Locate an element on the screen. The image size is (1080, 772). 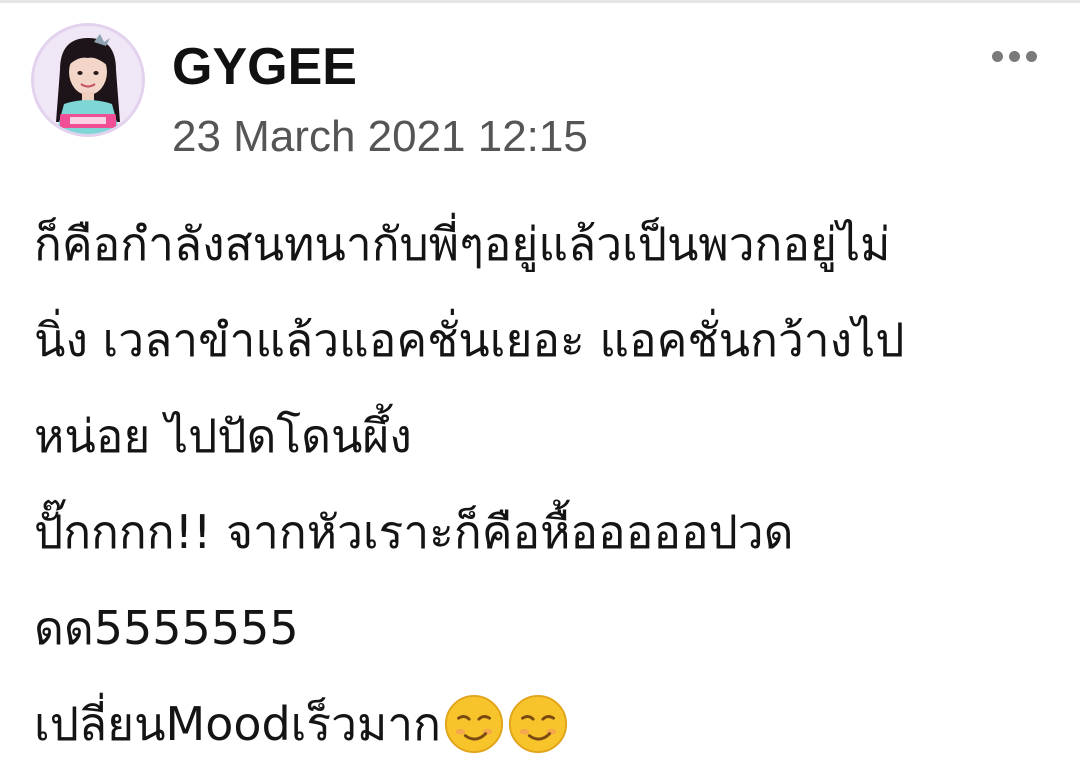
post-text: ปั๊กกกก!! จากหัวเราะก็คือหื้อออออปวด is located at coordinates (414, 532).